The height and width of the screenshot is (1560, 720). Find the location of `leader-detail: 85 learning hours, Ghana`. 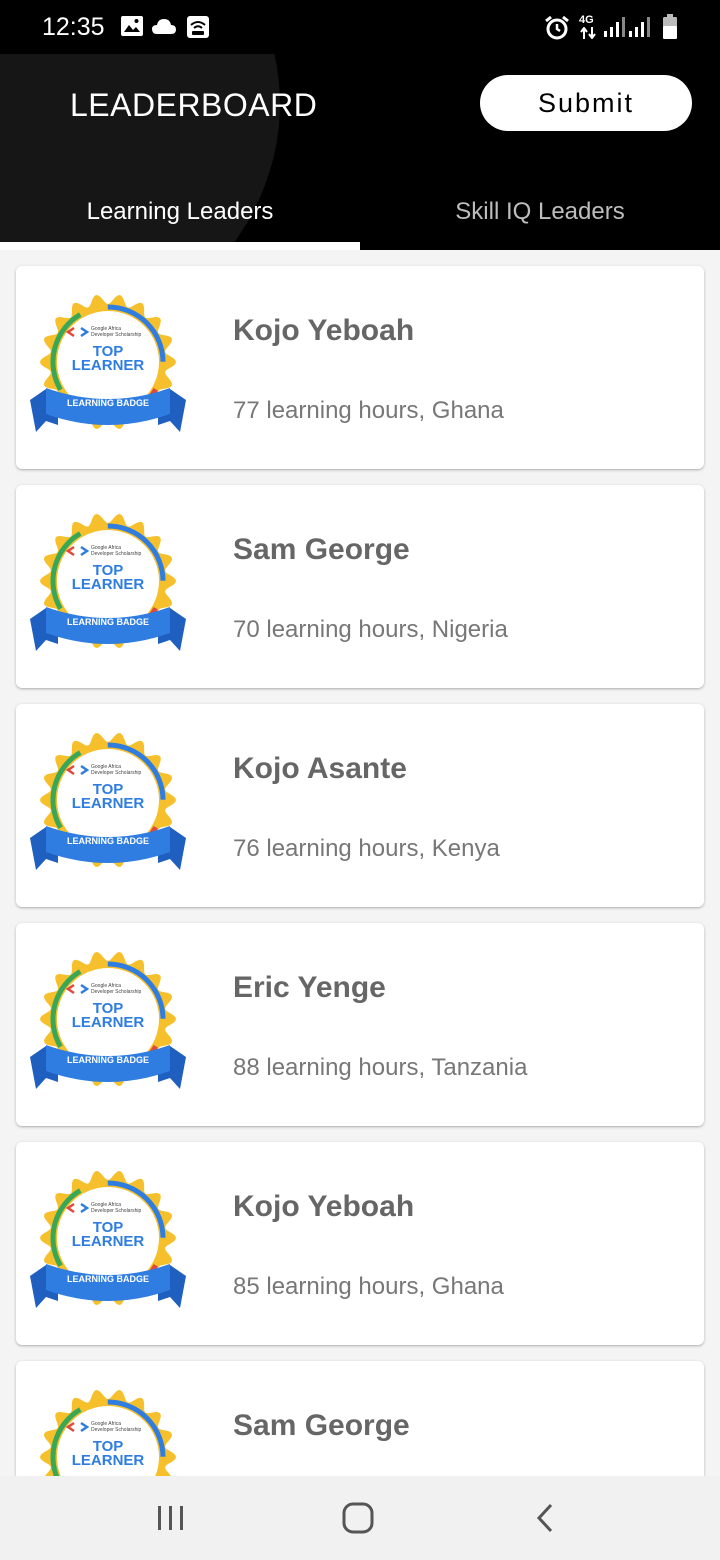

leader-detail: 85 learning hours, Ghana is located at coordinates (368, 1286).